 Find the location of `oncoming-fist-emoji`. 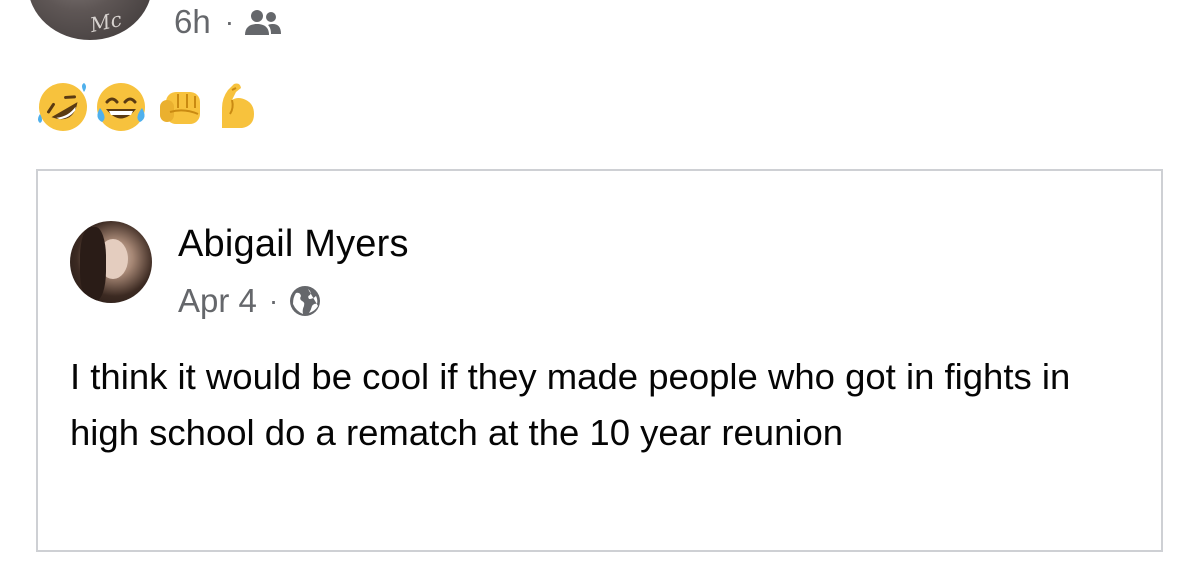

oncoming-fist-emoji is located at coordinates (179, 107).